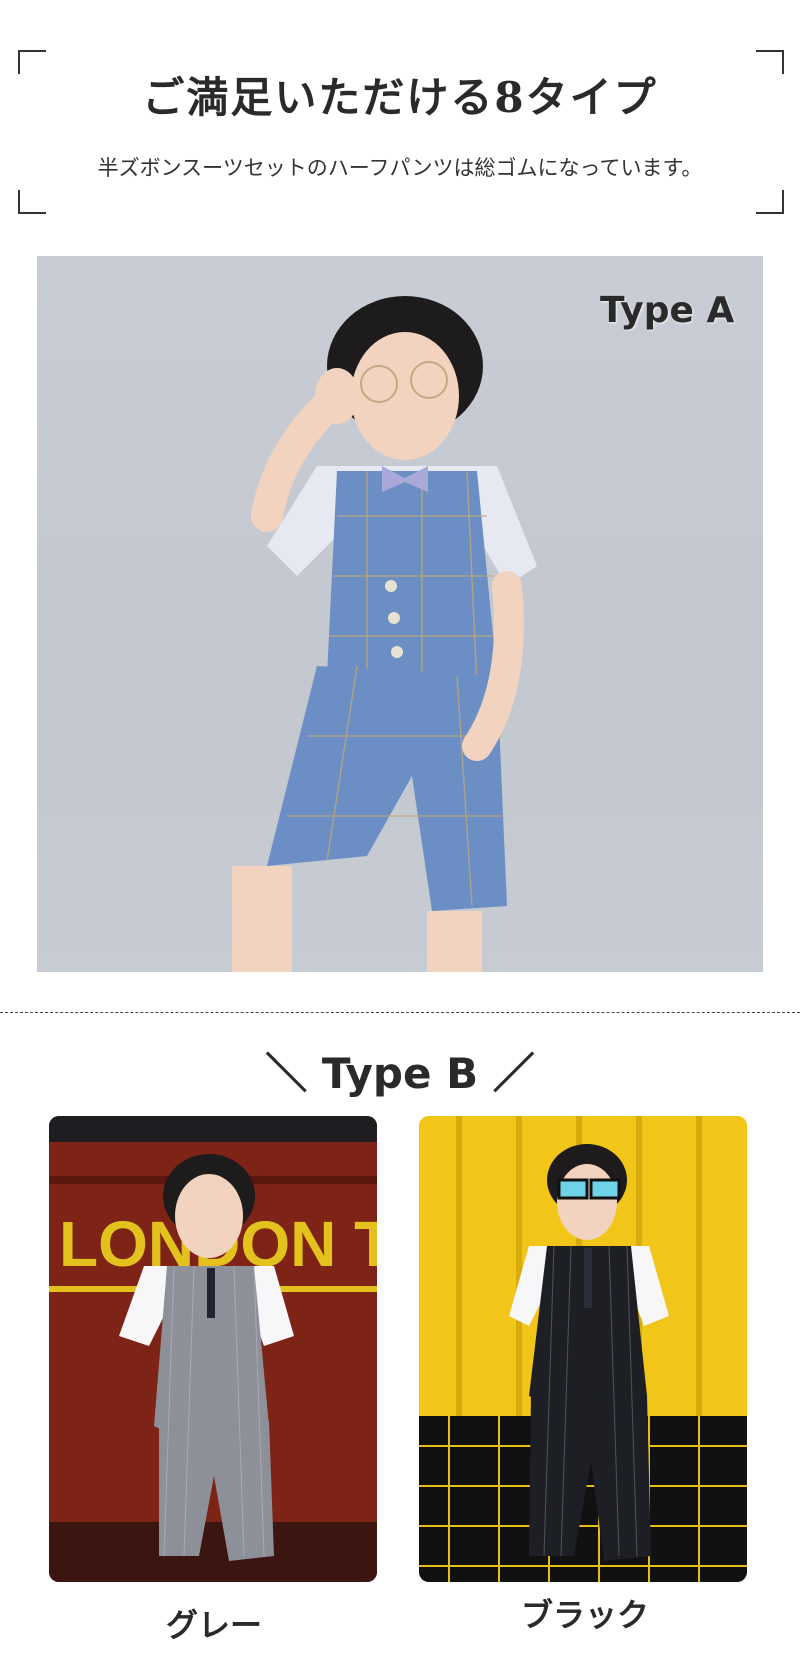 The height and width of the screenshot is (1669, 800). What do you see at coordinates (32, 202) in the screenshot?
I see `frame-corner-bottom-left` at bounding box center [32, 202].